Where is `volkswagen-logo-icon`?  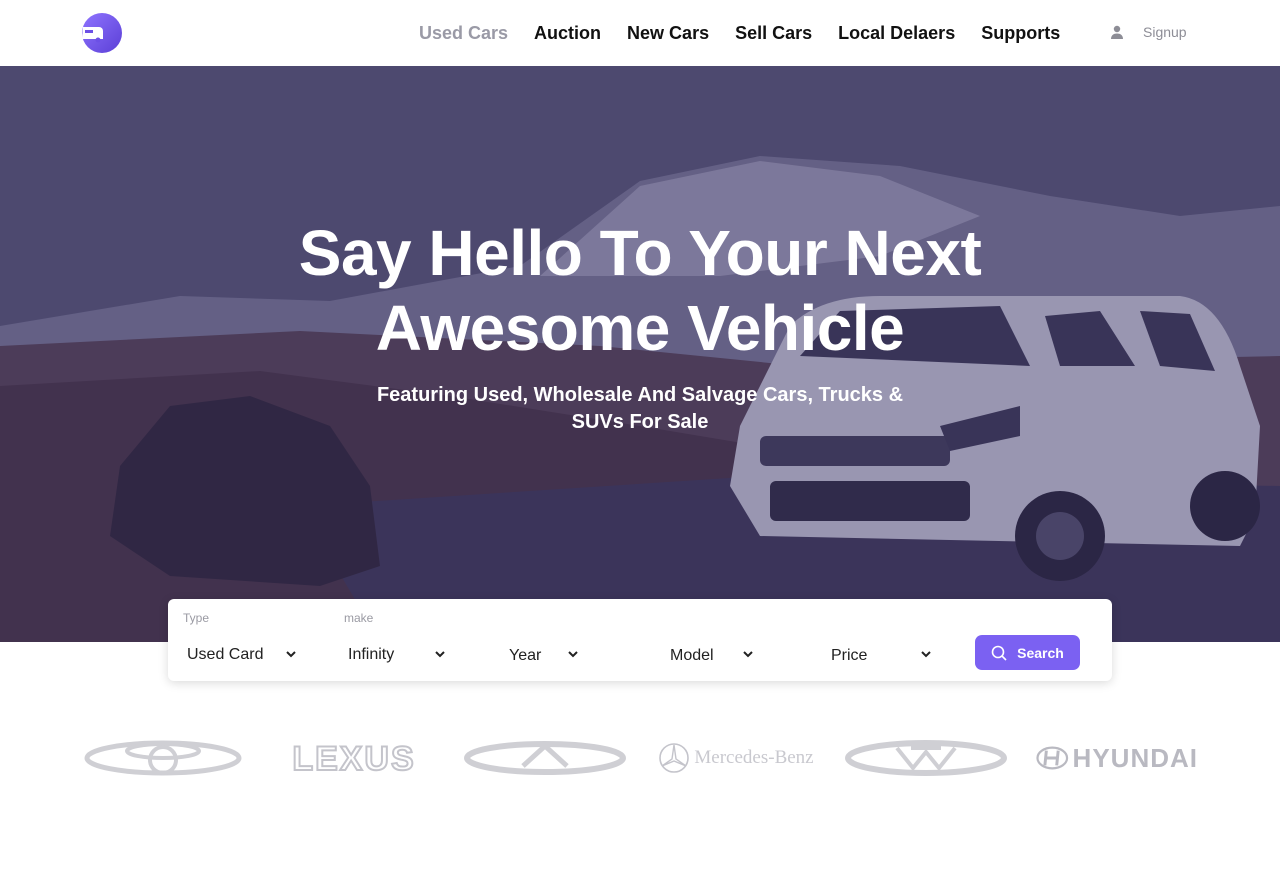 volkswagen-logo-icon is located at coordinates (926, 758).